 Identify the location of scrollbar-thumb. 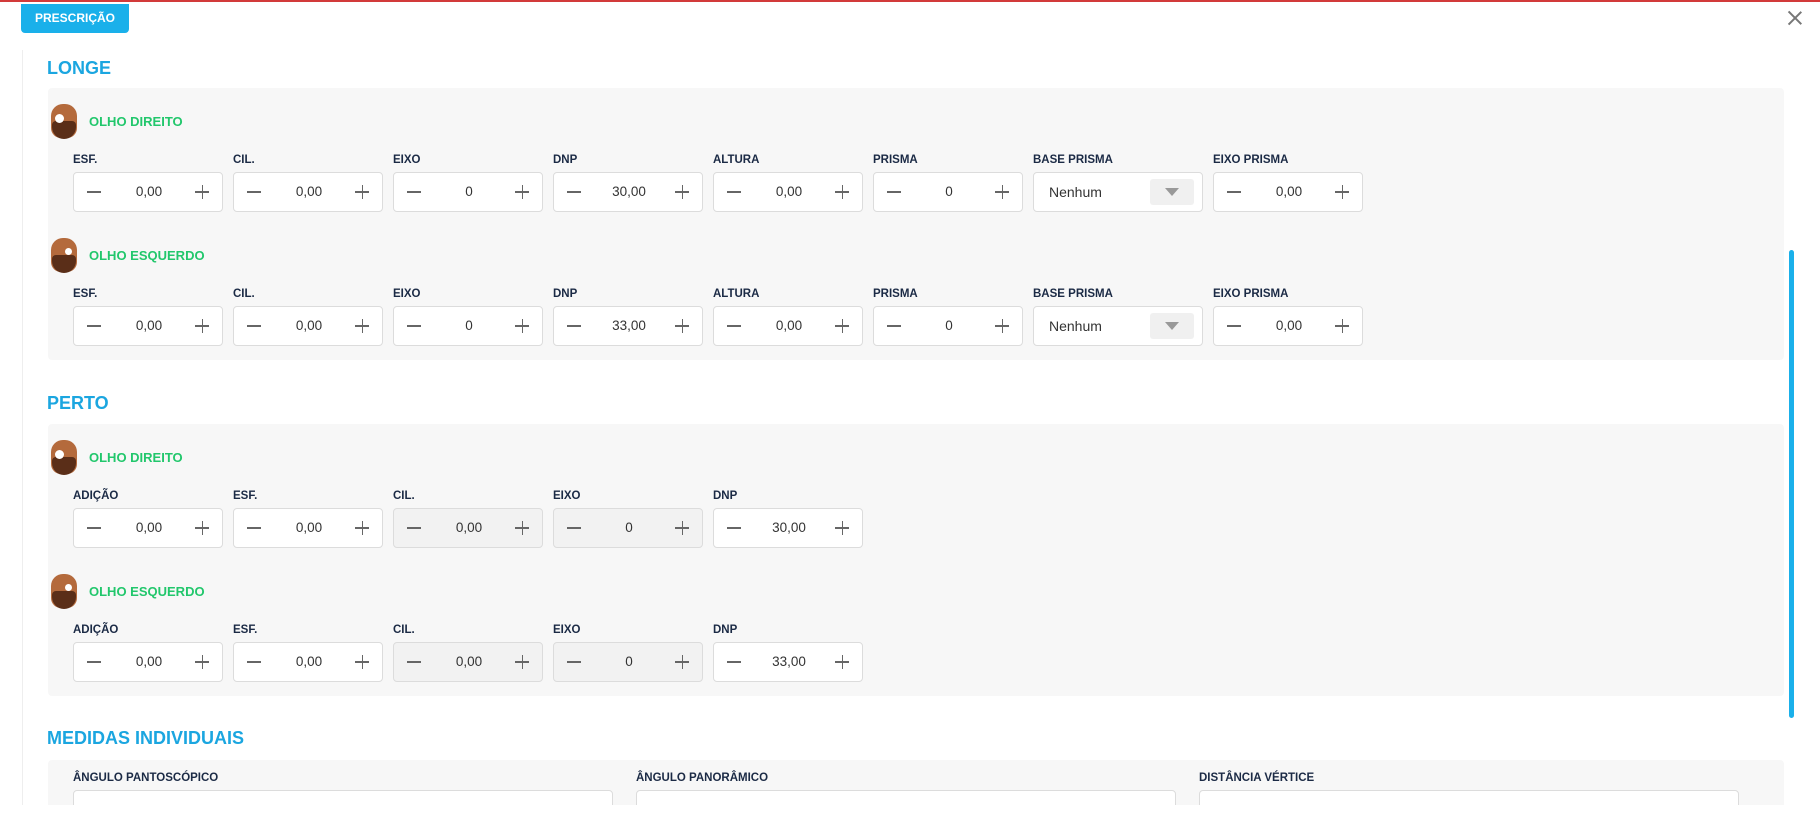
(1791, 484).